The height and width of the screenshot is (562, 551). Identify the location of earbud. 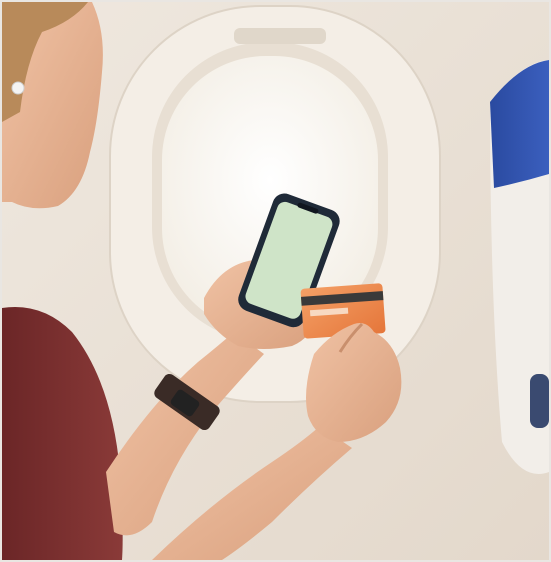
(18, 88).